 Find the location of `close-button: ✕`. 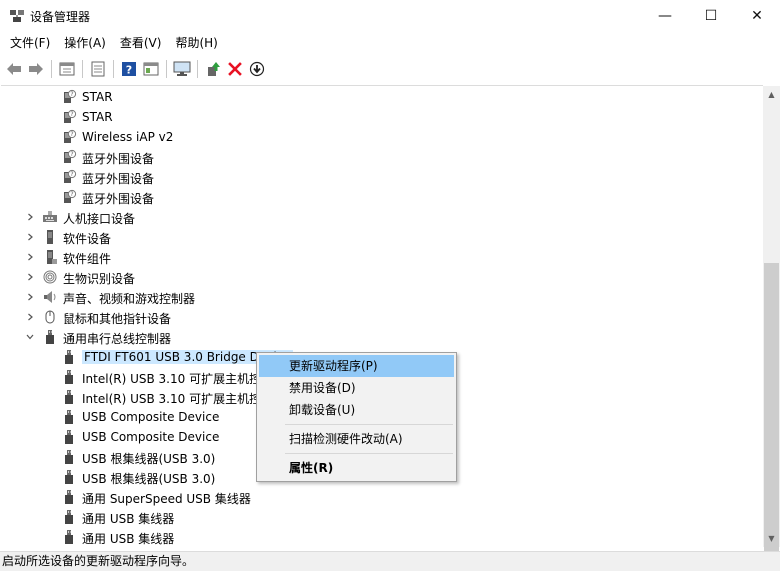

close-button: ✕ is located at coordinates (757, 15).